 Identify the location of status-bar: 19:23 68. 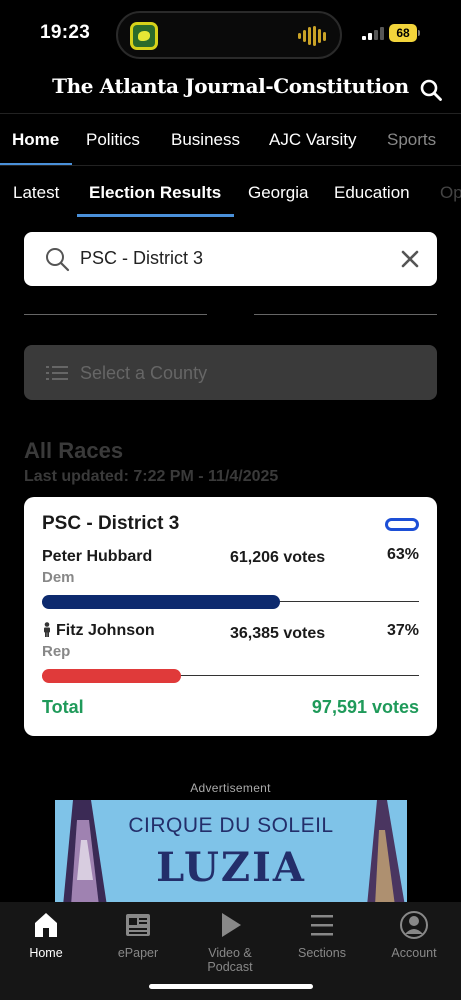
(230, 34).